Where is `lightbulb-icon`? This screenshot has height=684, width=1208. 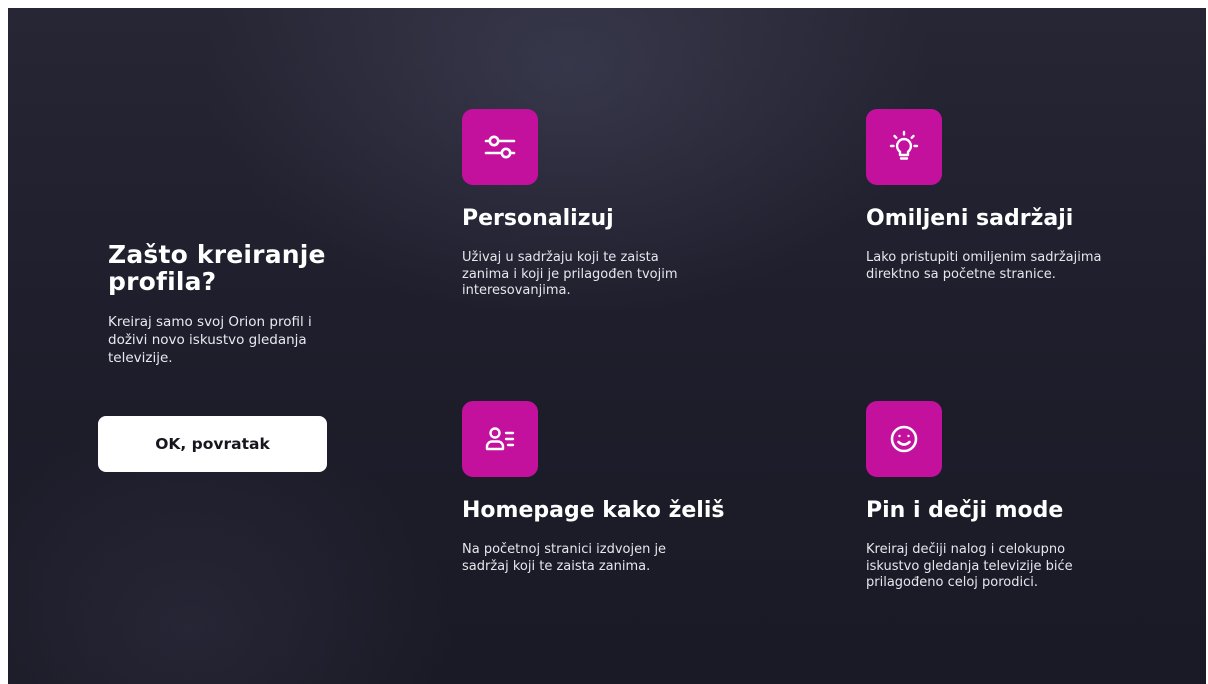
lightbulb-icon is located at coordinates (904, 145).